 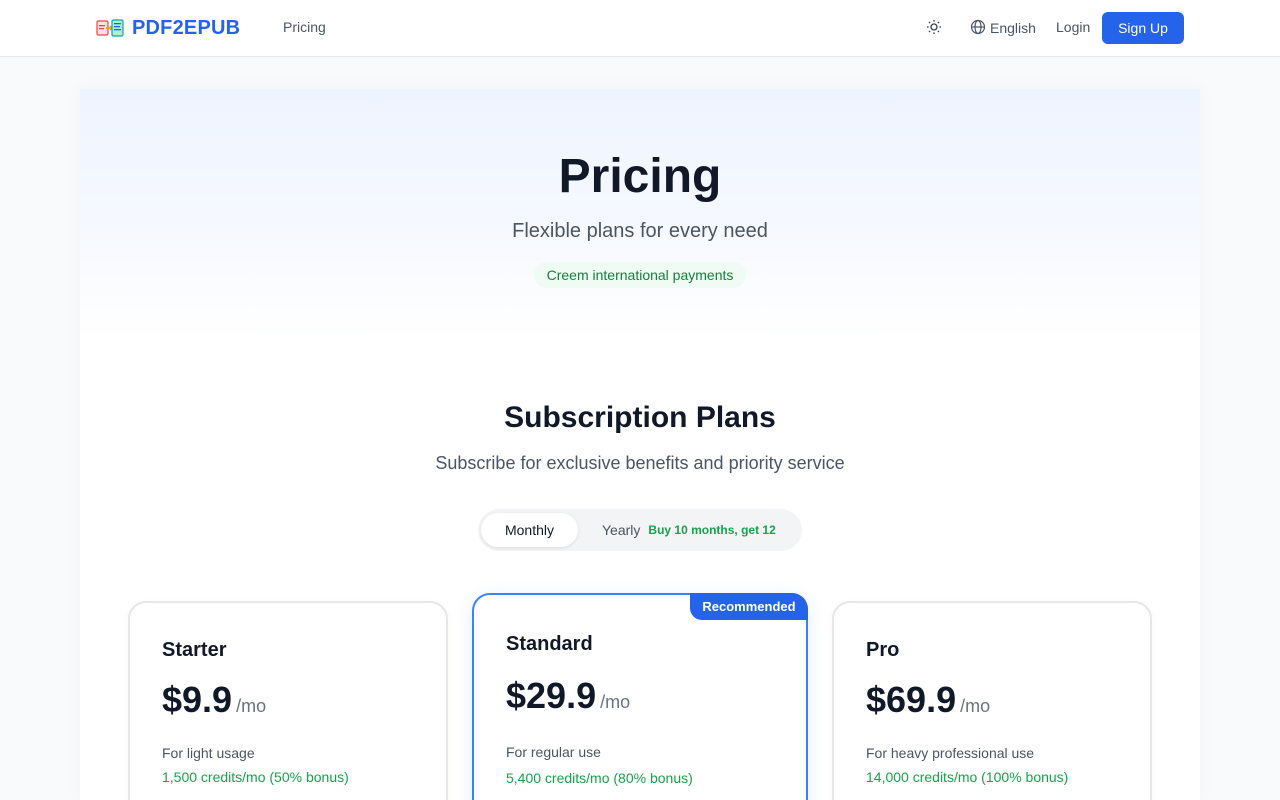 I want to click on plan-description: For light usage, so click(x=208, y=753).